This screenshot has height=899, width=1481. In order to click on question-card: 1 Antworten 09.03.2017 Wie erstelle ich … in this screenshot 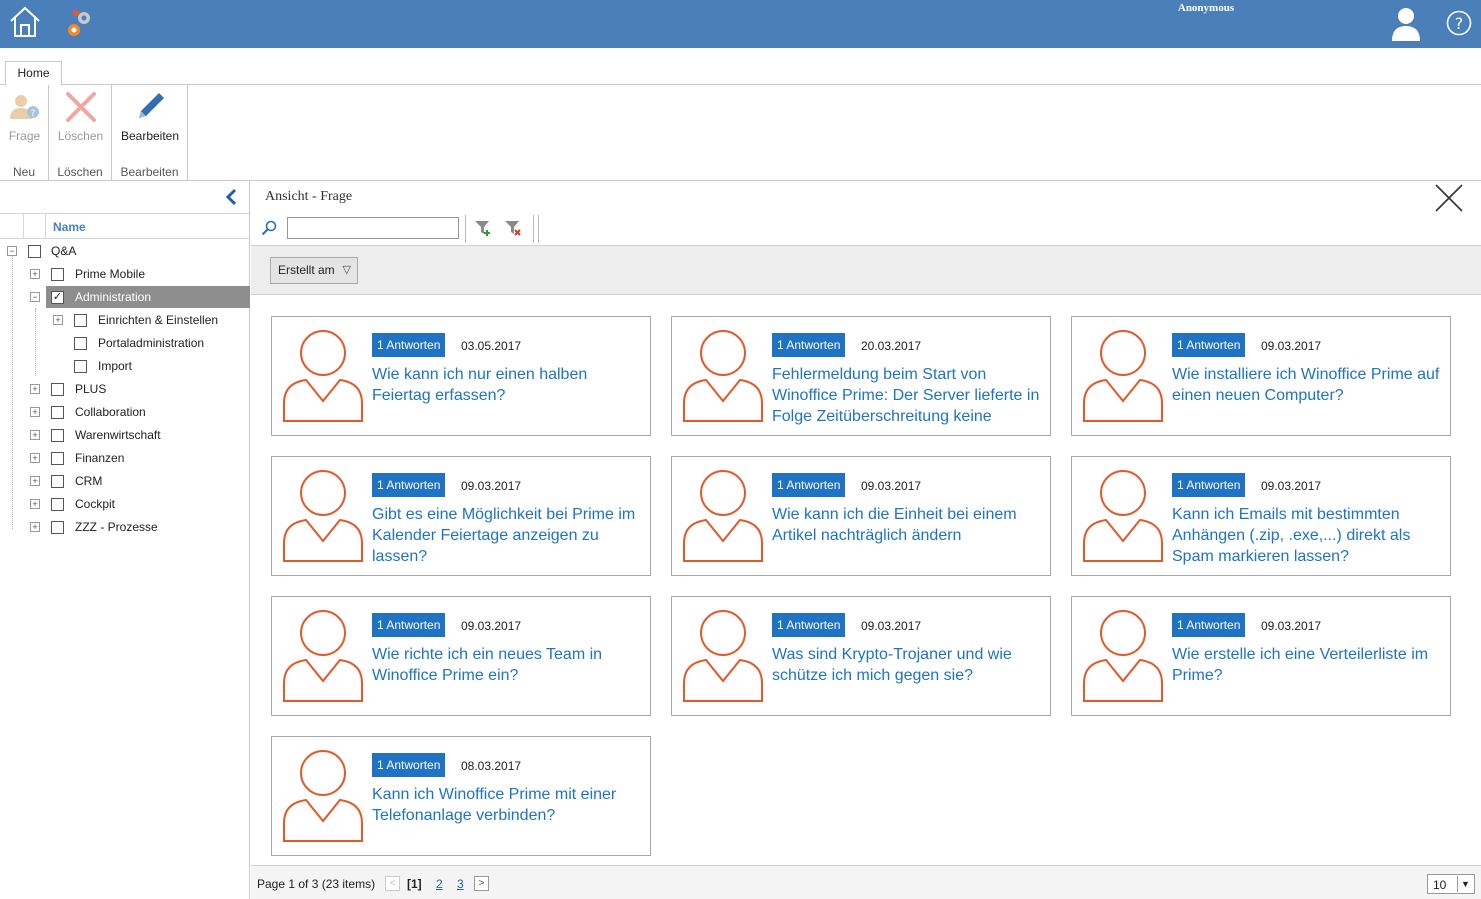, I will do `click(1261, 656)`.